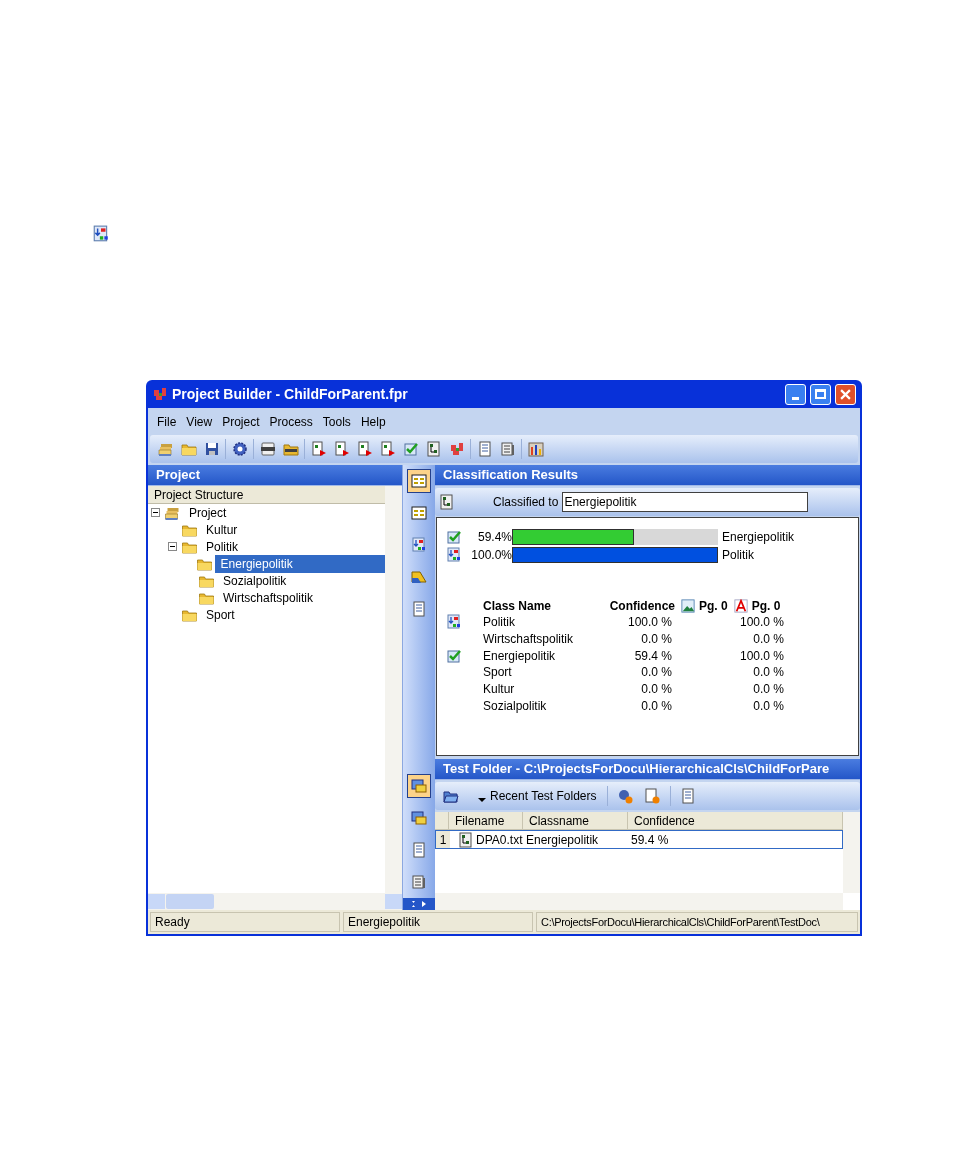 The height and width of the screenshot is (1164, 954). What do you see at coordinates (433, 449) in the screenshot?
I see `tree-icon` at bounding box center [433, 449].